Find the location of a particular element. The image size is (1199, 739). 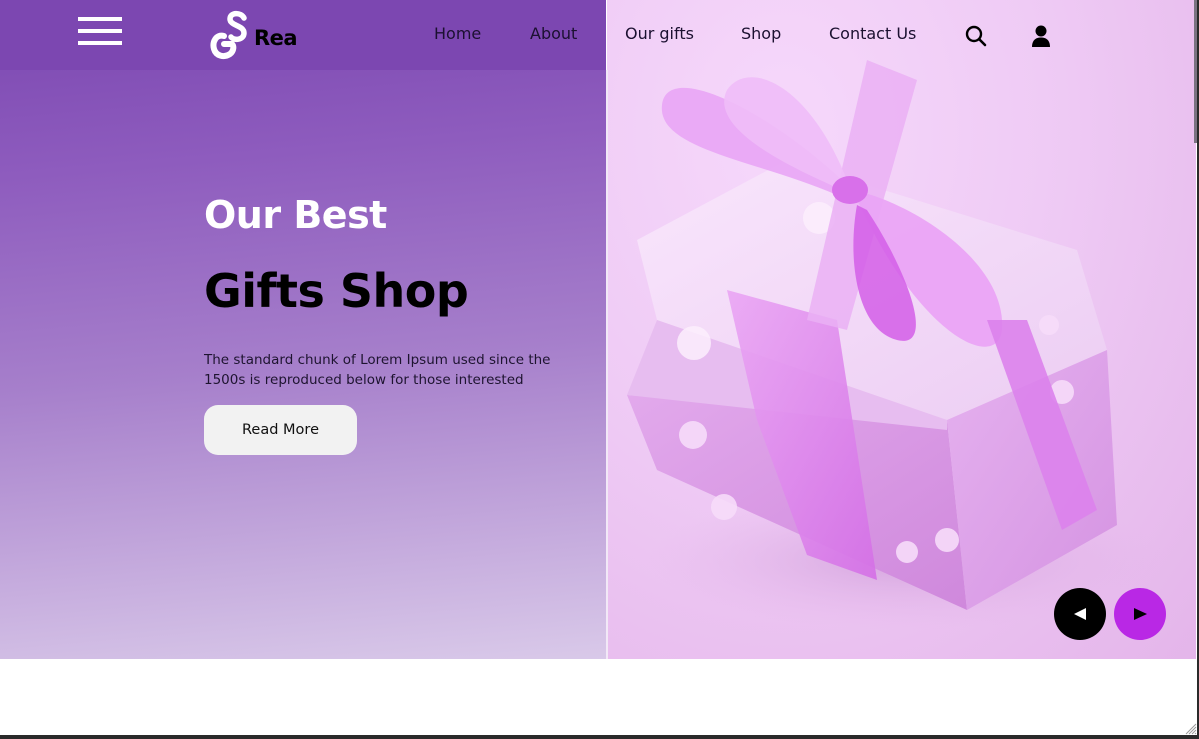

triangle-right-icon is located at coordinates (1140, 614).